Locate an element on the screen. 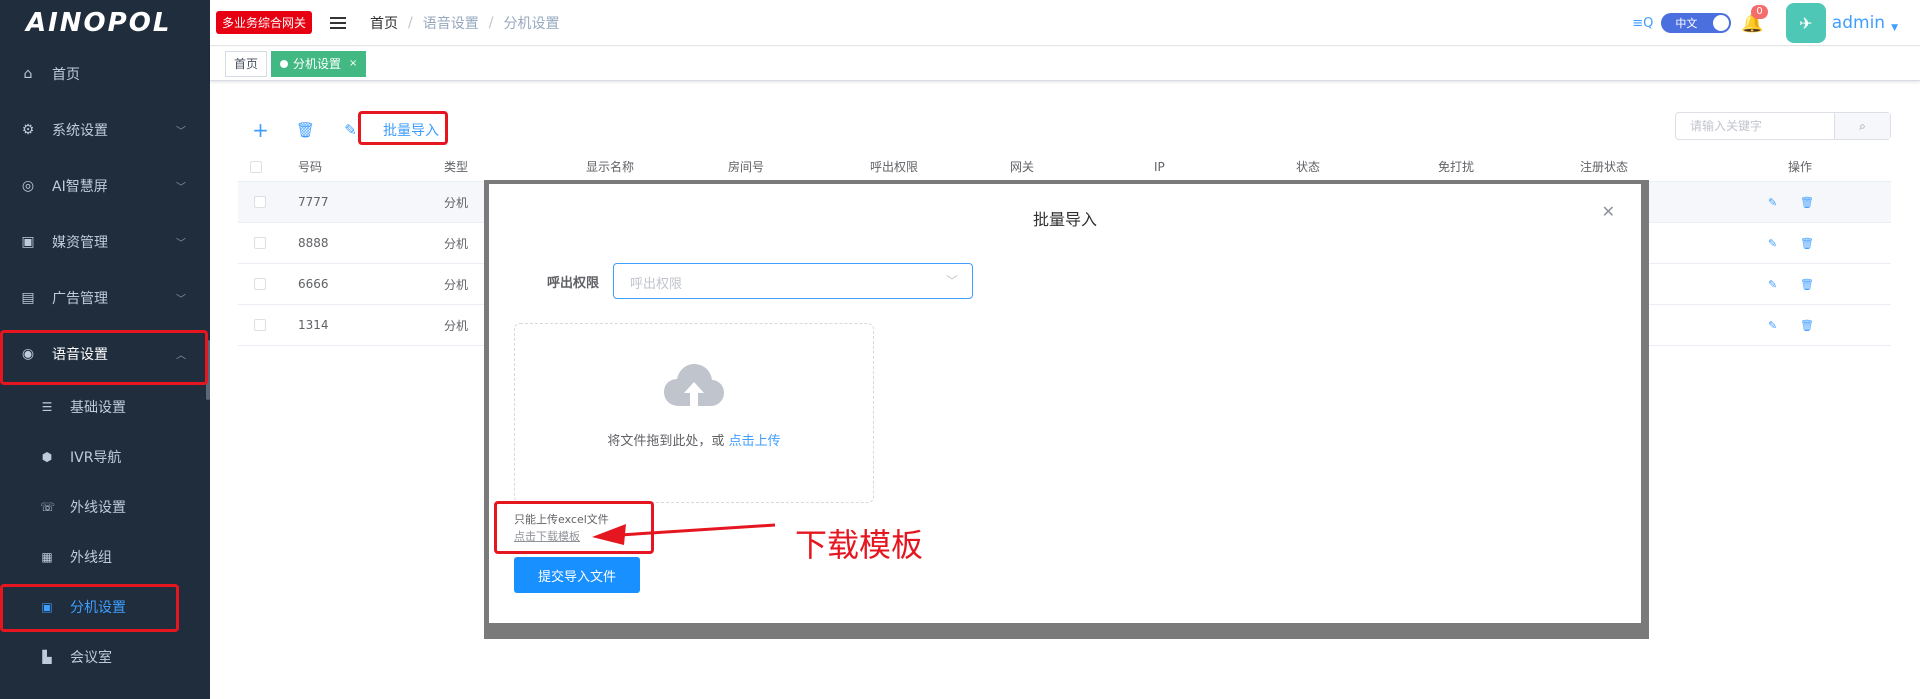 Image resolution: width=1920 pixels, height=699 pixels. annotation-label: 下载模板 is located at coordinates (859, 545).